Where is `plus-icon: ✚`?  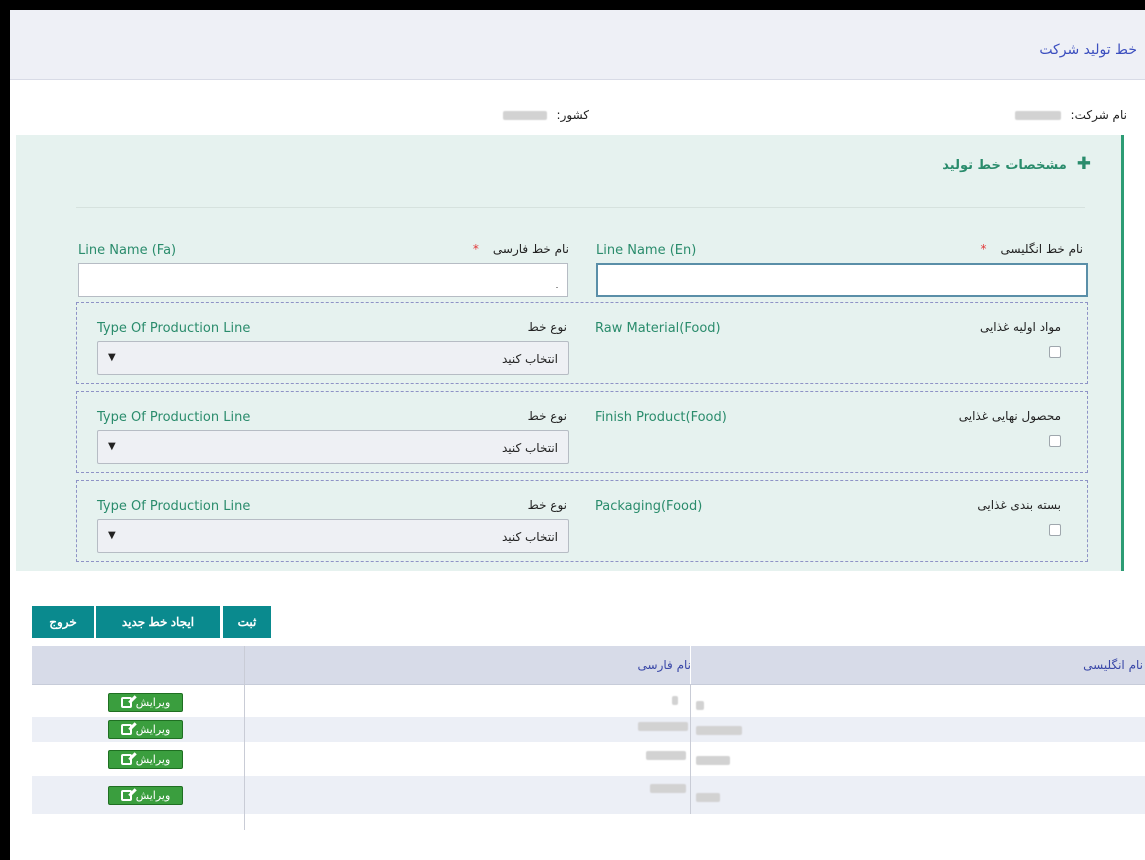 plus-icon: ✚ is located at coordinates (1083, 164).